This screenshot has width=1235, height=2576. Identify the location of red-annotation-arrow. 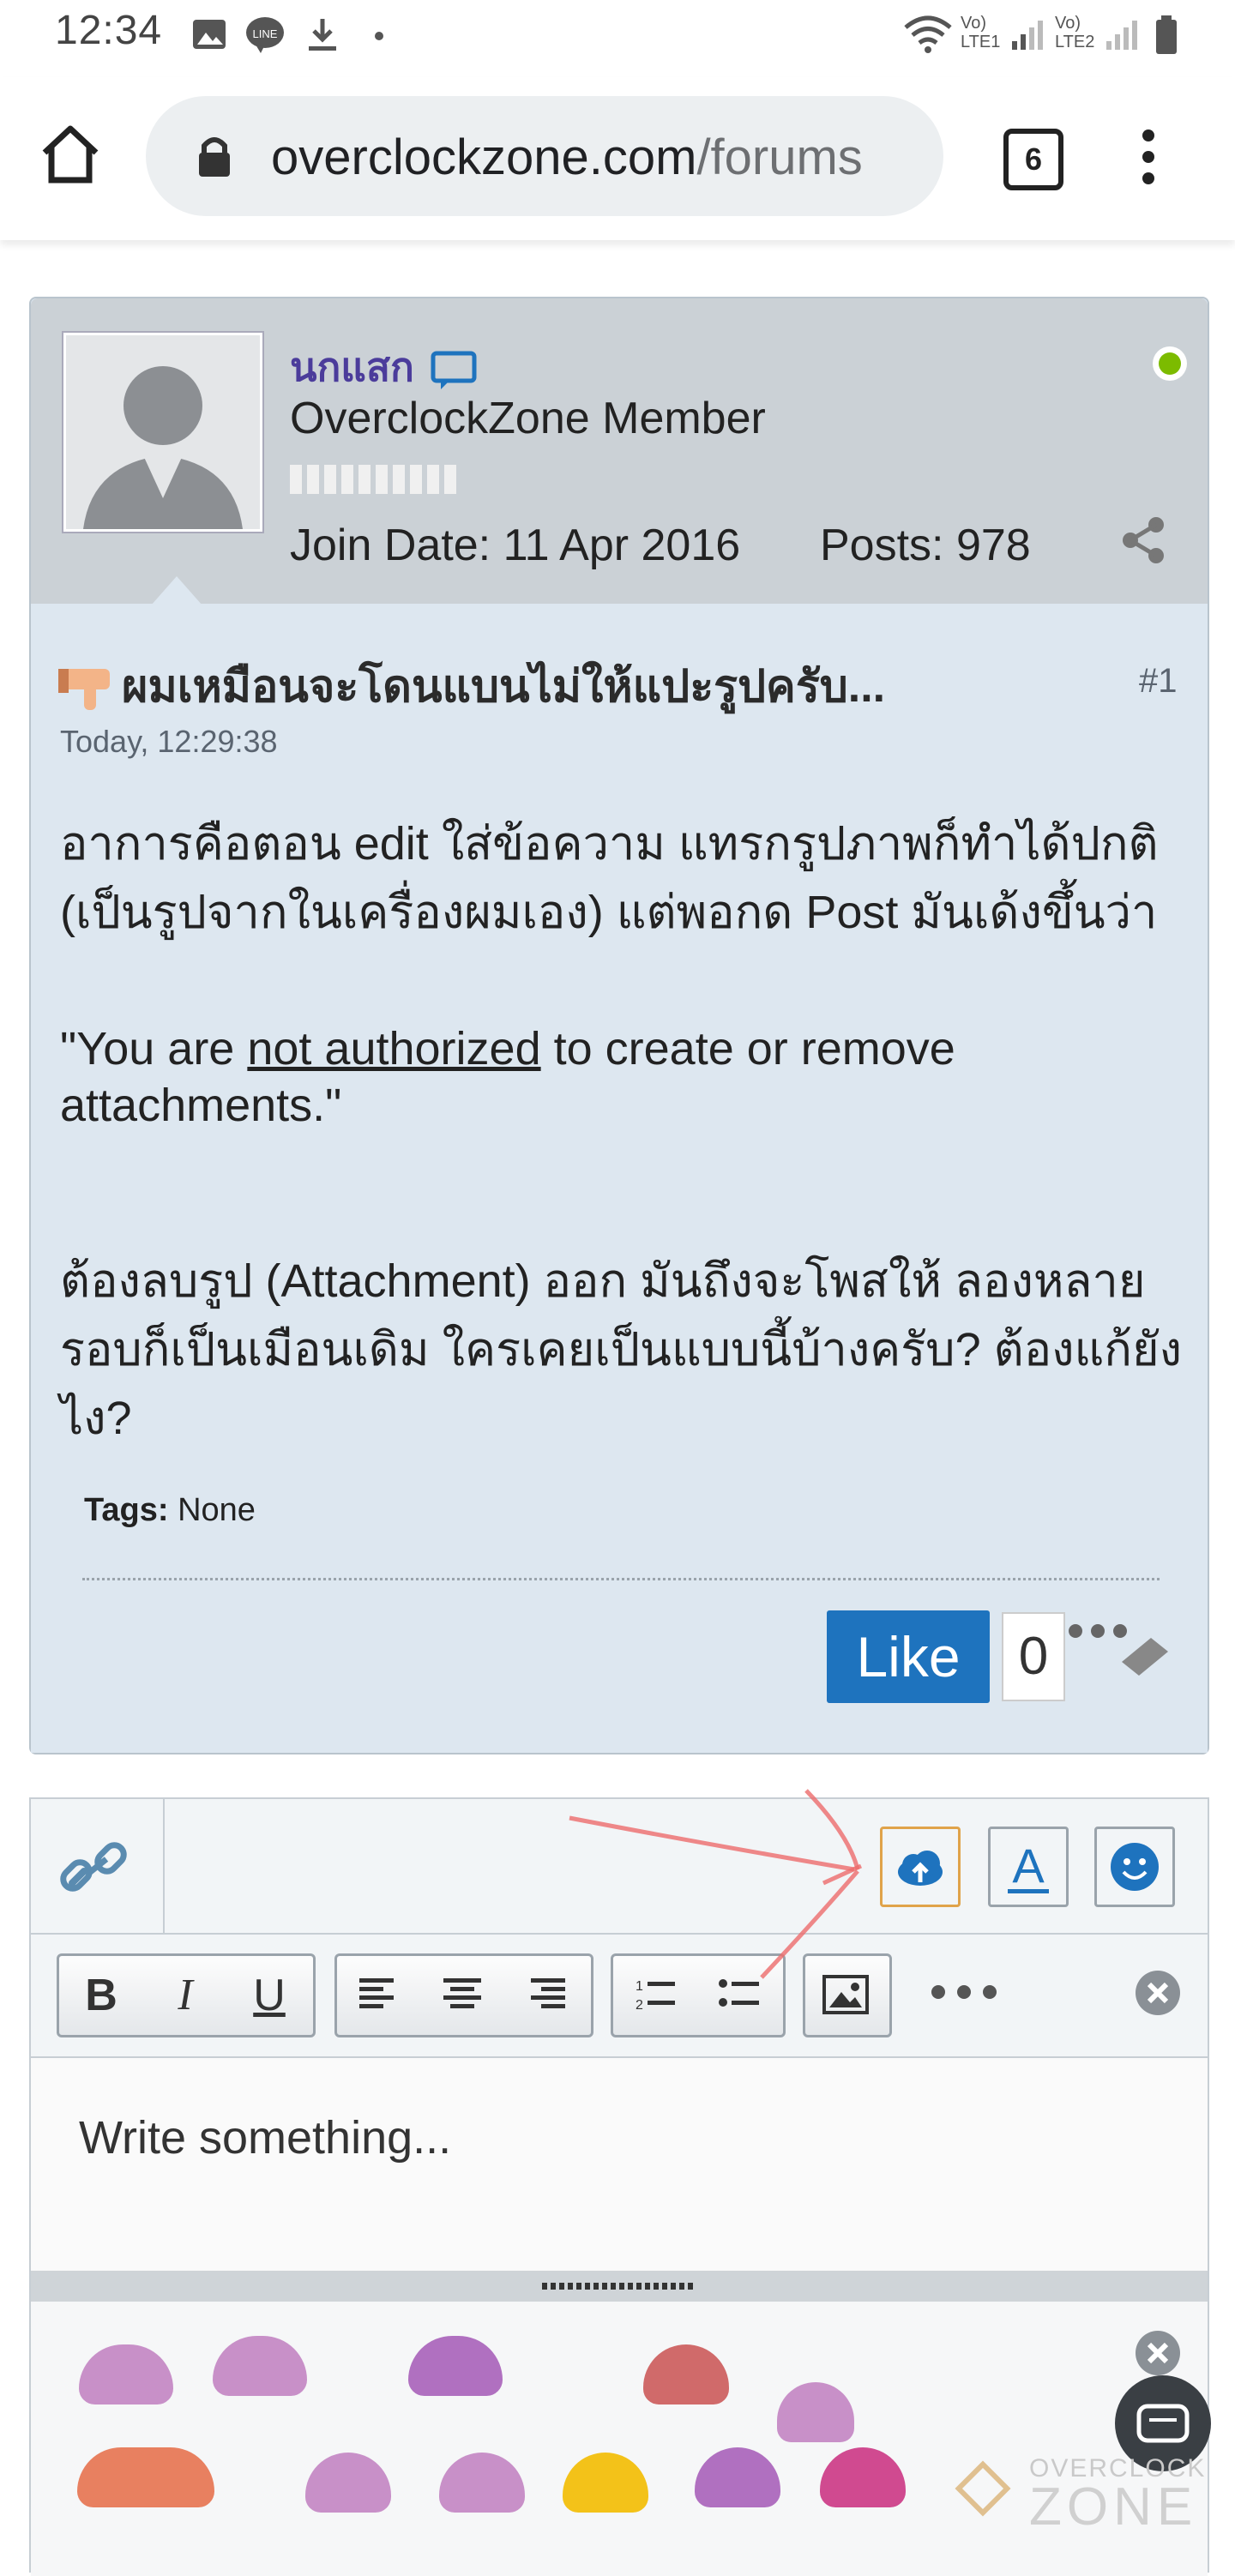
(716, 1884).